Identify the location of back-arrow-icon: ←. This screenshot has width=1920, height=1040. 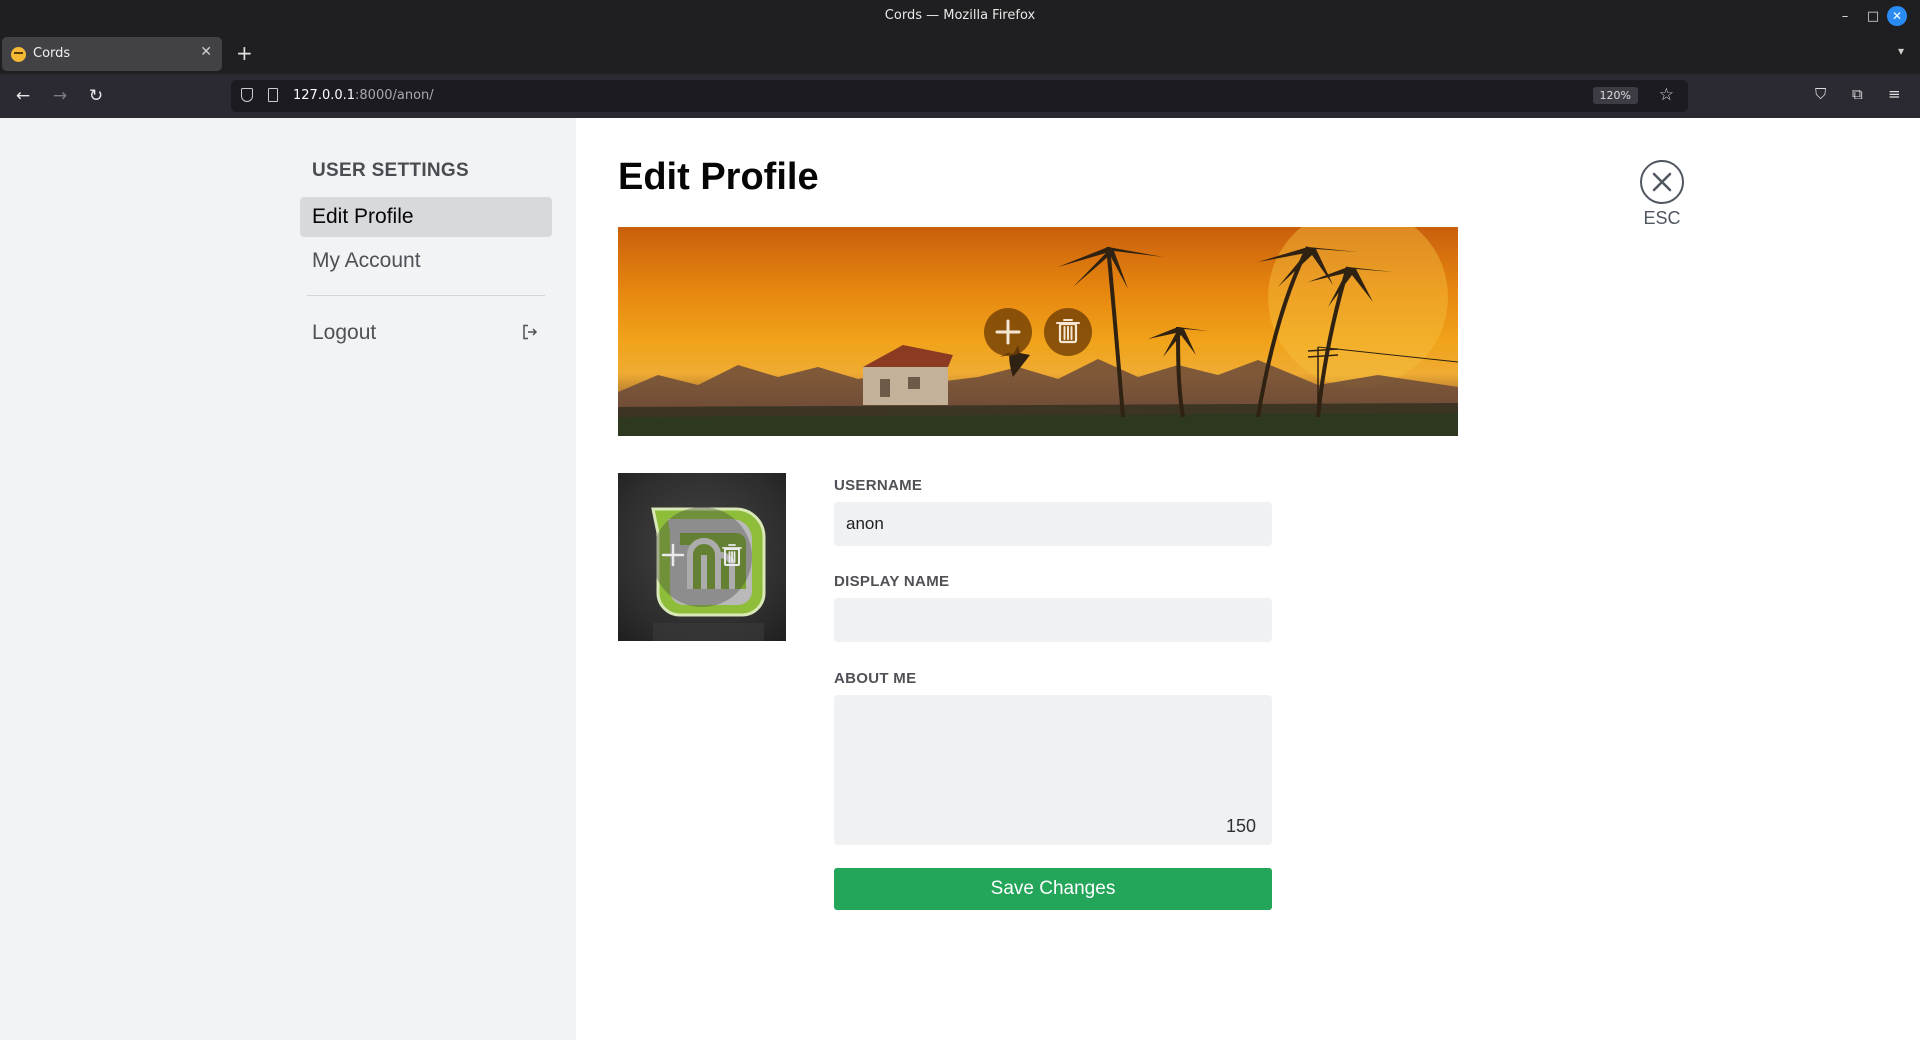
(23, 96).